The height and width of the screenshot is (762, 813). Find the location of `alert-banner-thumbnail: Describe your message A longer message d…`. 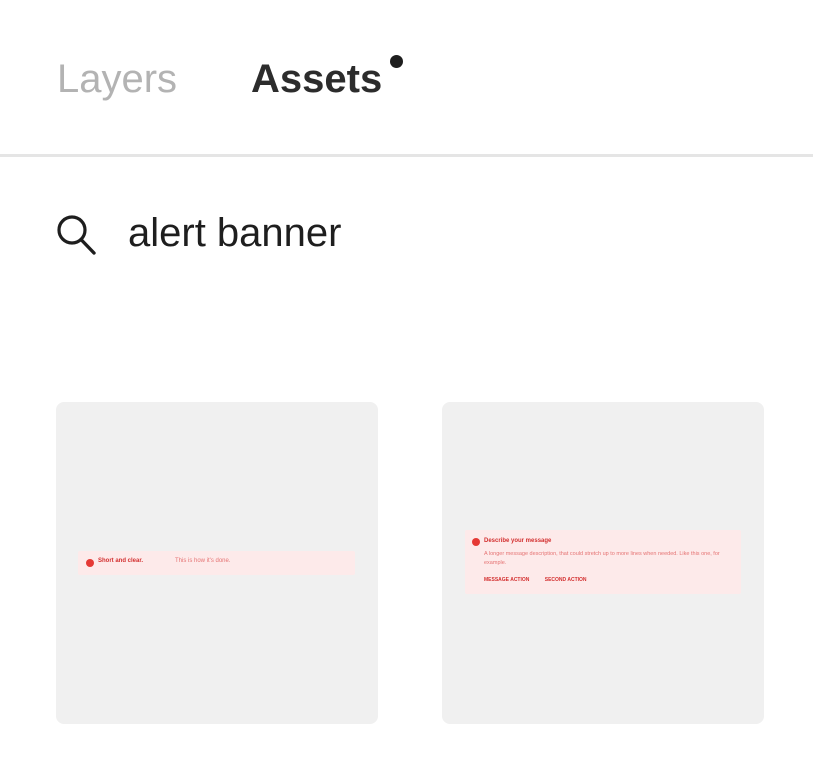

alert-banner-thumbnail: Describe your message A longer message d… is located at coordinates (603, 562).